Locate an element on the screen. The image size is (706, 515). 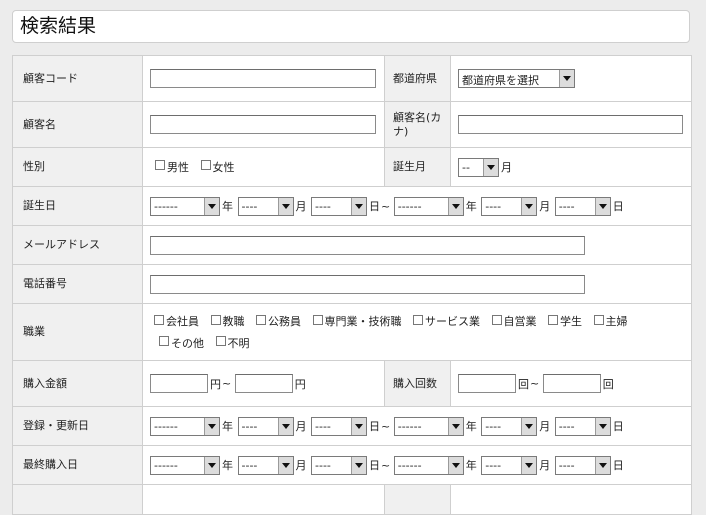
updated-to-month-select: ---- is located at coordinates (509, 426).